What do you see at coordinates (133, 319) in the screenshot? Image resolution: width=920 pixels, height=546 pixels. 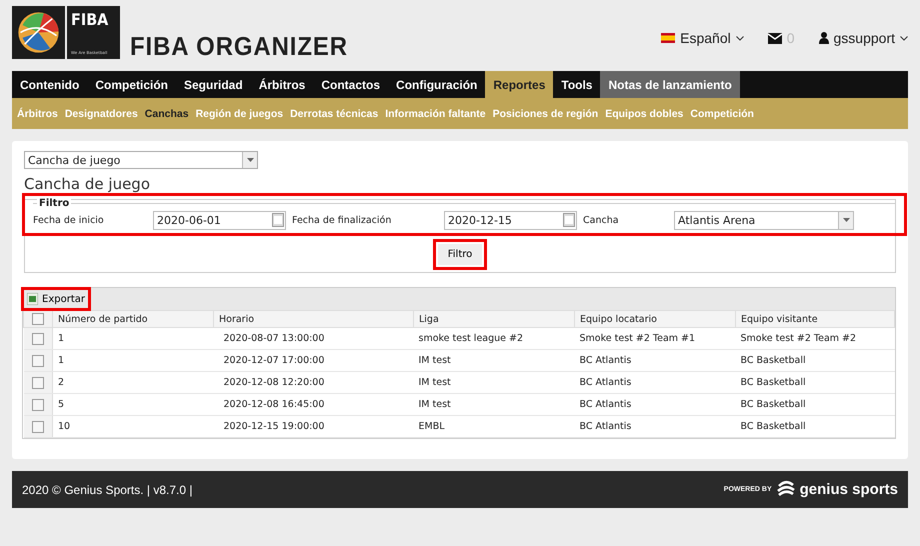 I see `column-header: Número de partido` at bounding box center [133, 319].